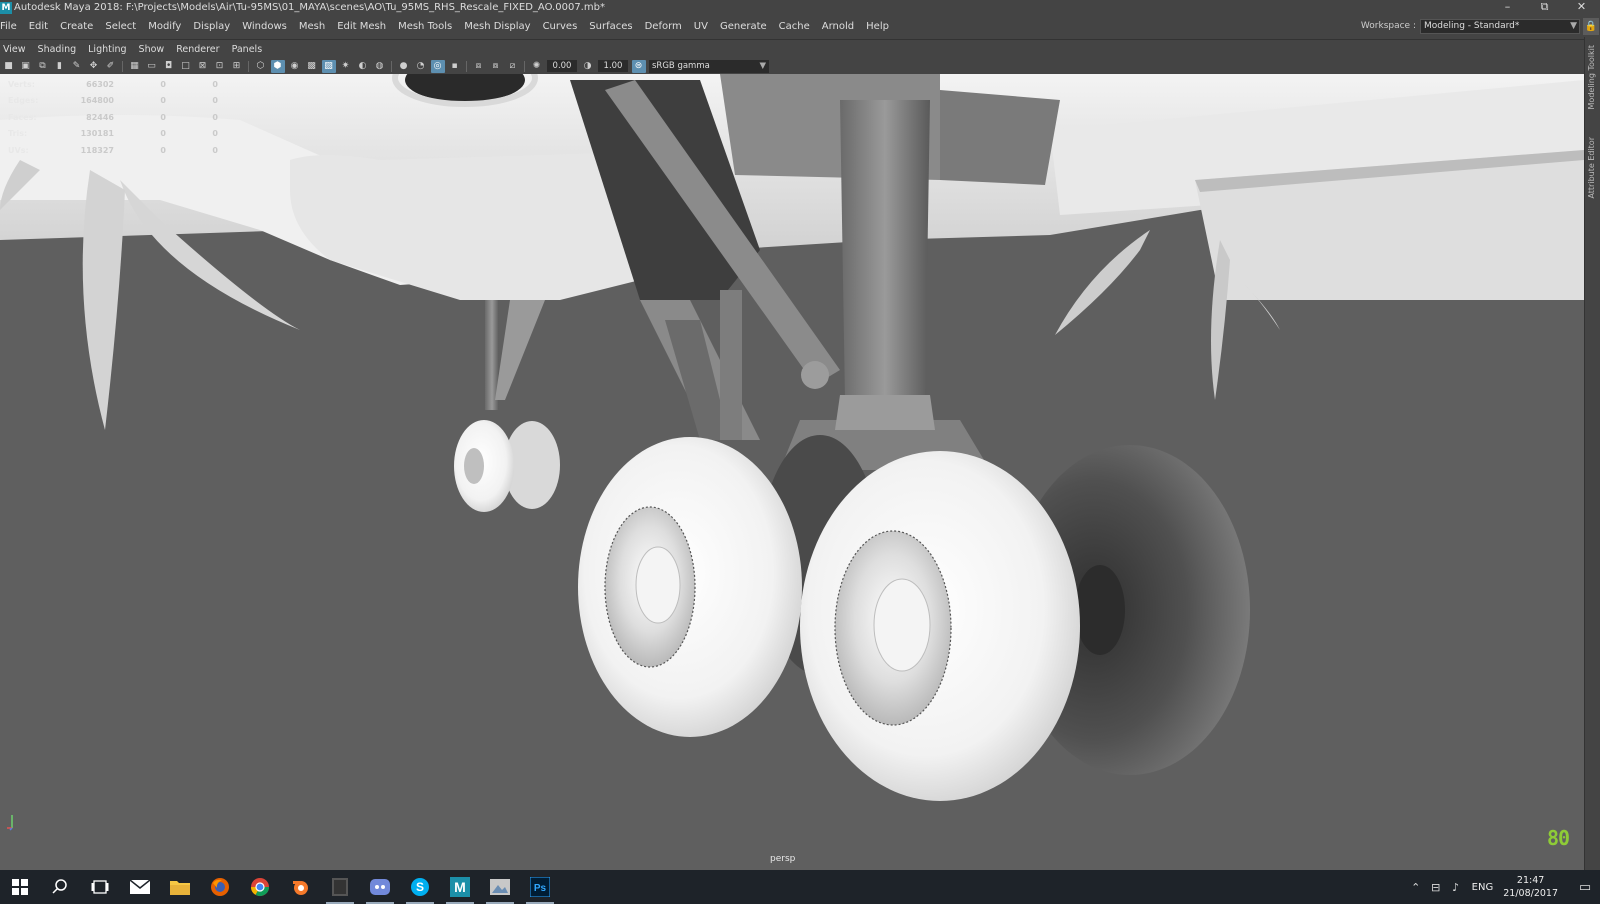 This screenshot has height=904, width=1600. Describe the element at coordinates (743, 26) in the screenshot. I see `menu-generate: Generate` at that location.